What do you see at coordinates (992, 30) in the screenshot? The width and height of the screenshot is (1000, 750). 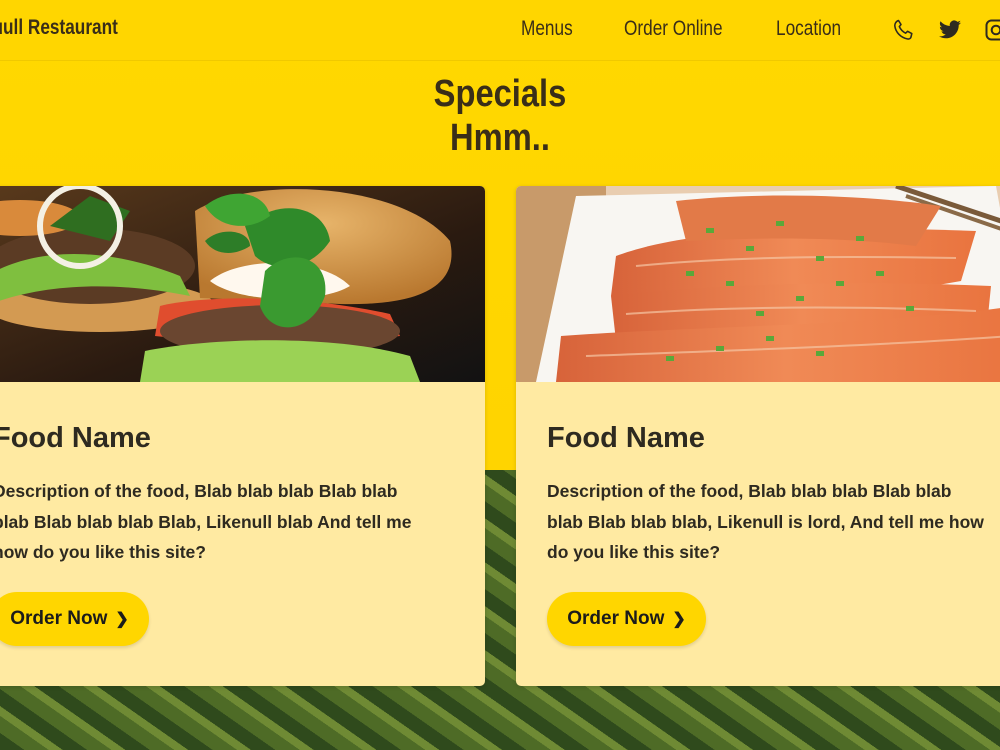 I see `instagram-icon` at bounding box center [992, 30].